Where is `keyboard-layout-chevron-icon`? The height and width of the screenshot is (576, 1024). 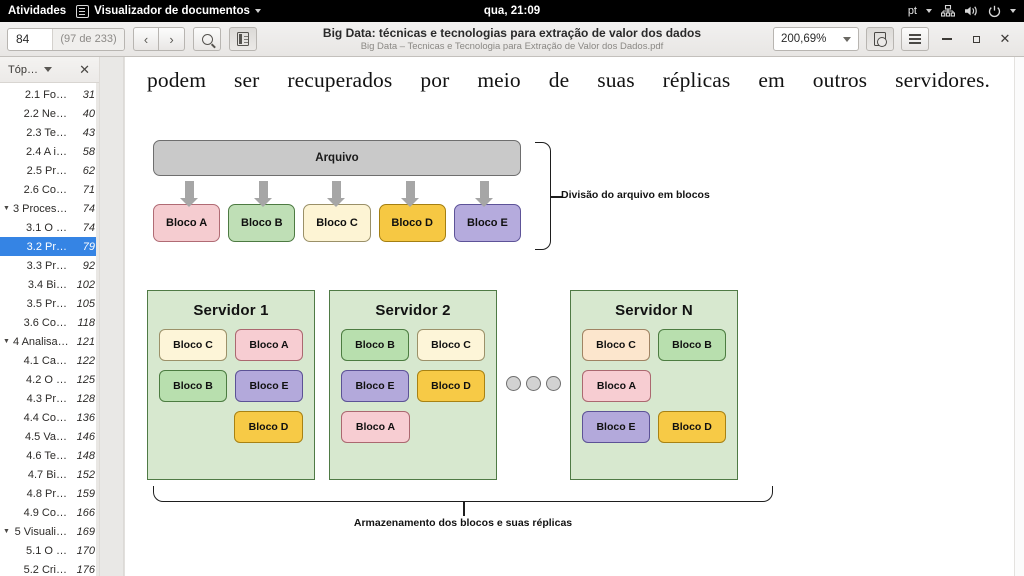 keyboard-layout-chevron-icon is located at coordinates (929, 11).